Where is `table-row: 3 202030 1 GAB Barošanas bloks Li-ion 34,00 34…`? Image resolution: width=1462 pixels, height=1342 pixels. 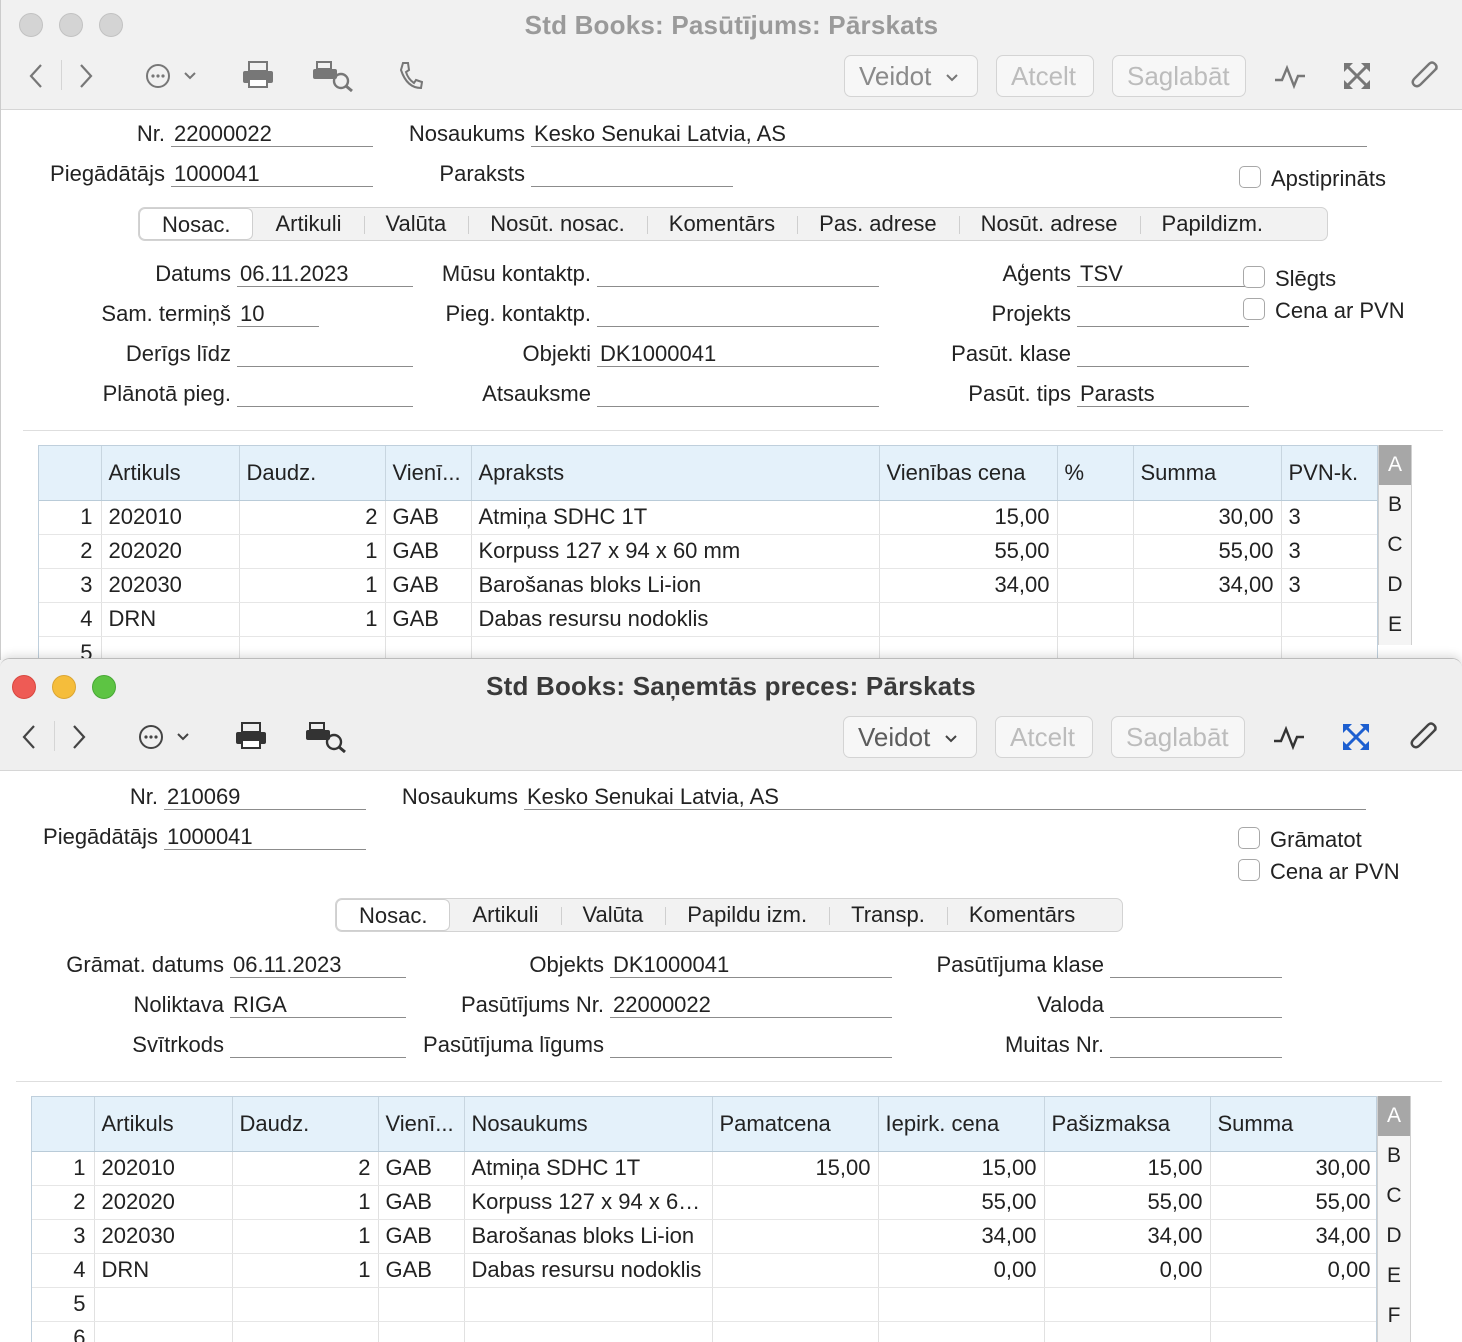
table-row: 3 202030 1 GAB Barošanas bloks Li-ion 34,00 34… is located at coordinates (704, 1236).